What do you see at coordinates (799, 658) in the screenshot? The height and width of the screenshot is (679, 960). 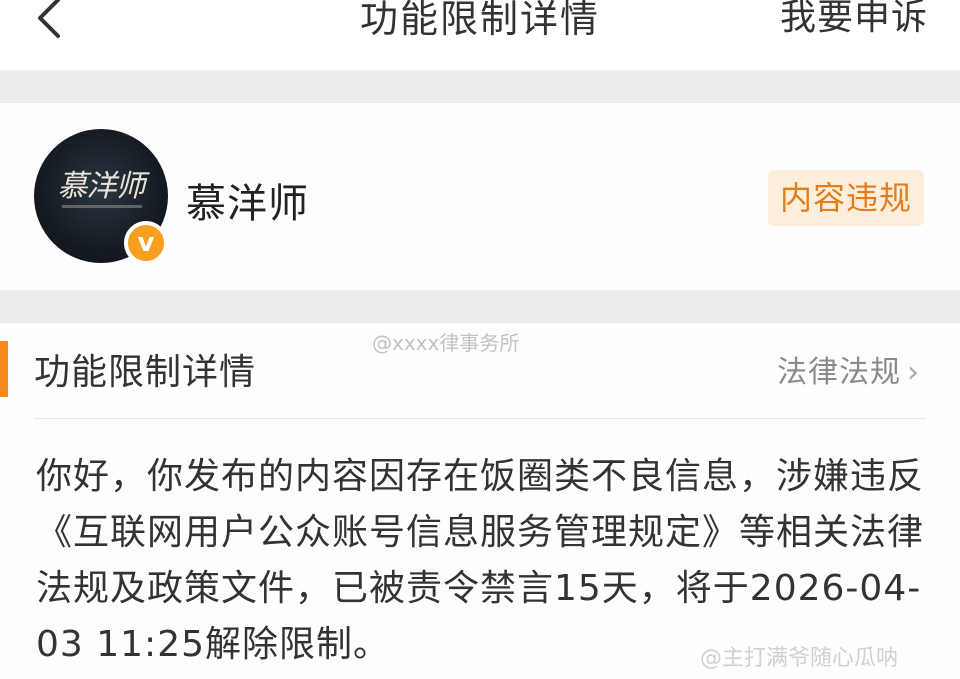 I see `watermark-bottom-right: @主打满爷随心瓜呐` at bounding box center [799, 658].